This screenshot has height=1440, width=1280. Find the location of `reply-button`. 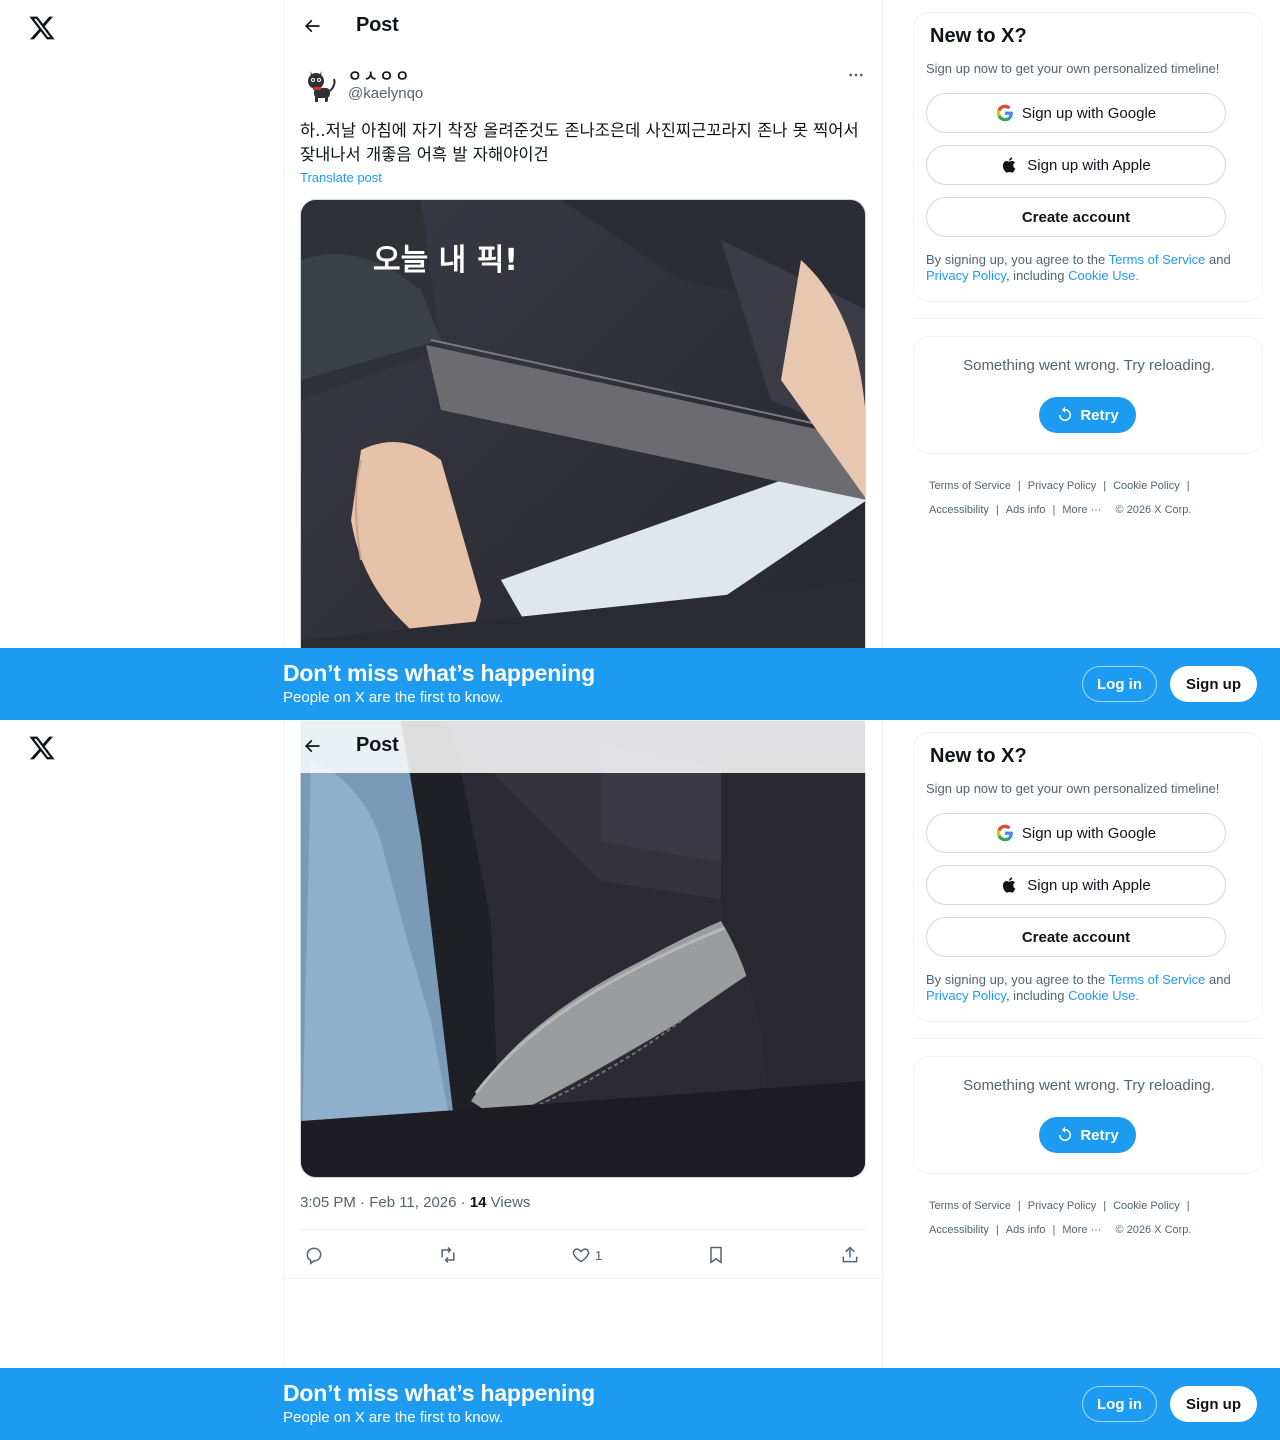

reply-button is located at coordinates (314, 1255).